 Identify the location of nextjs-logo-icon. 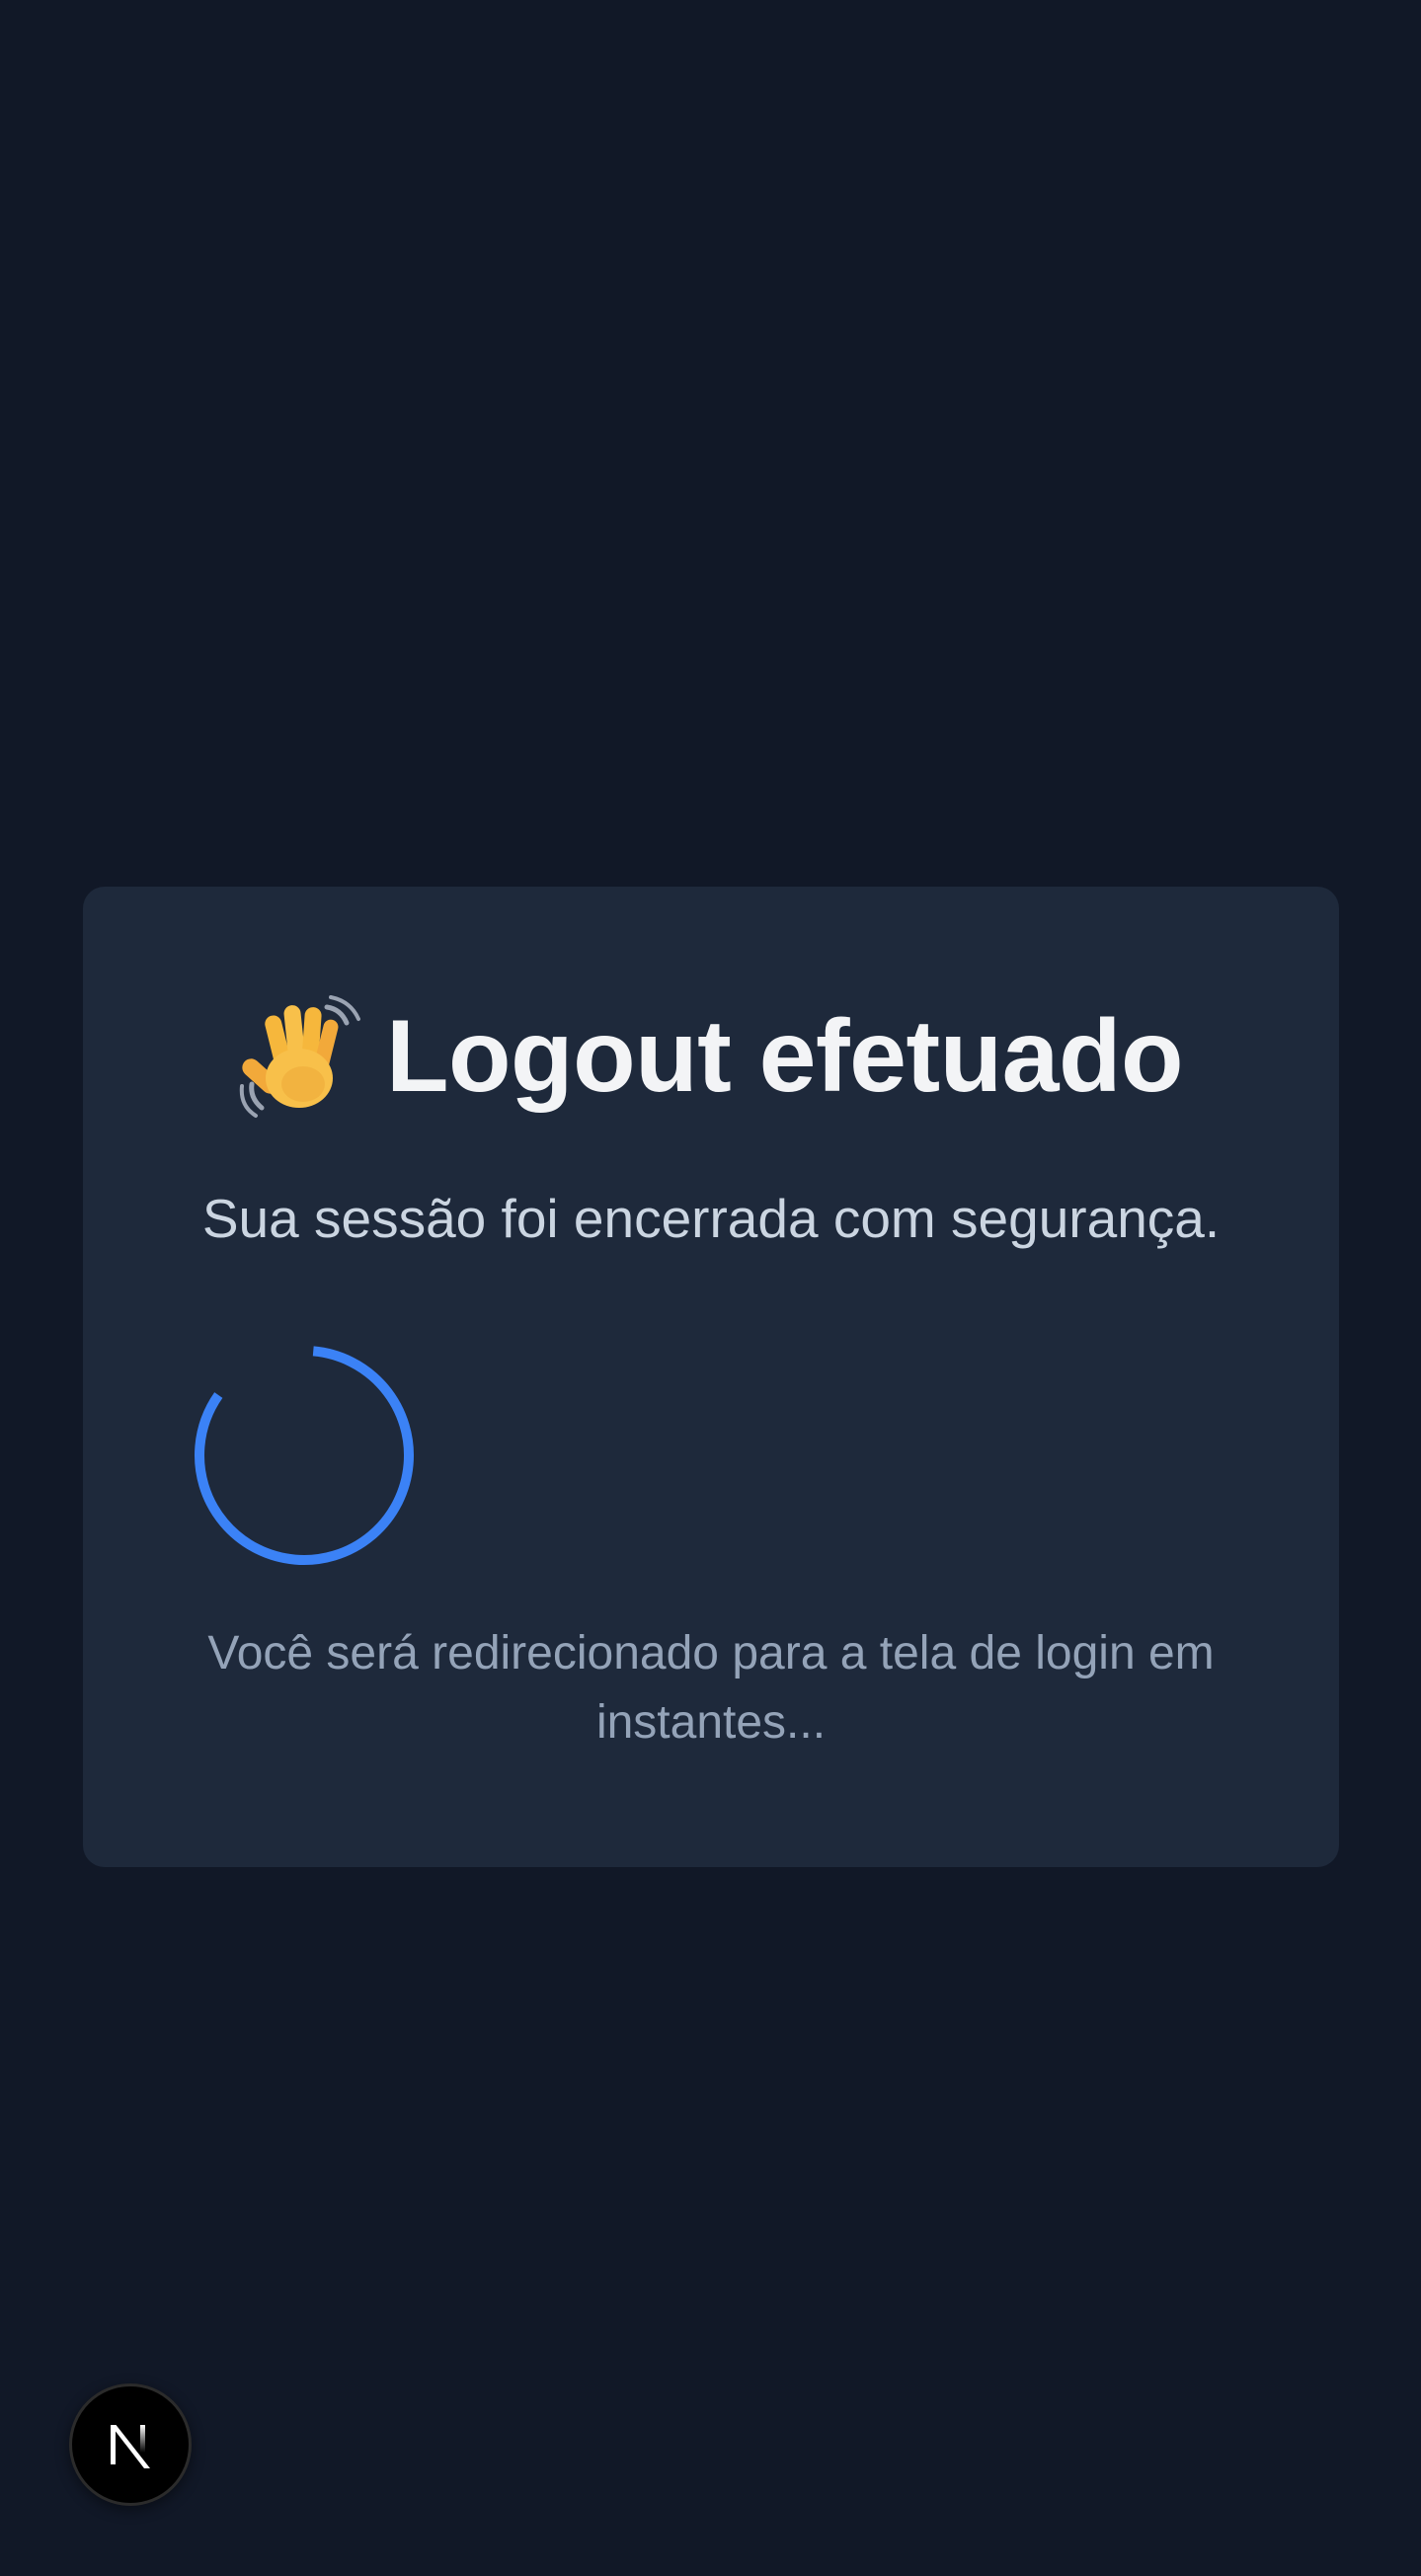
(130, 2444).